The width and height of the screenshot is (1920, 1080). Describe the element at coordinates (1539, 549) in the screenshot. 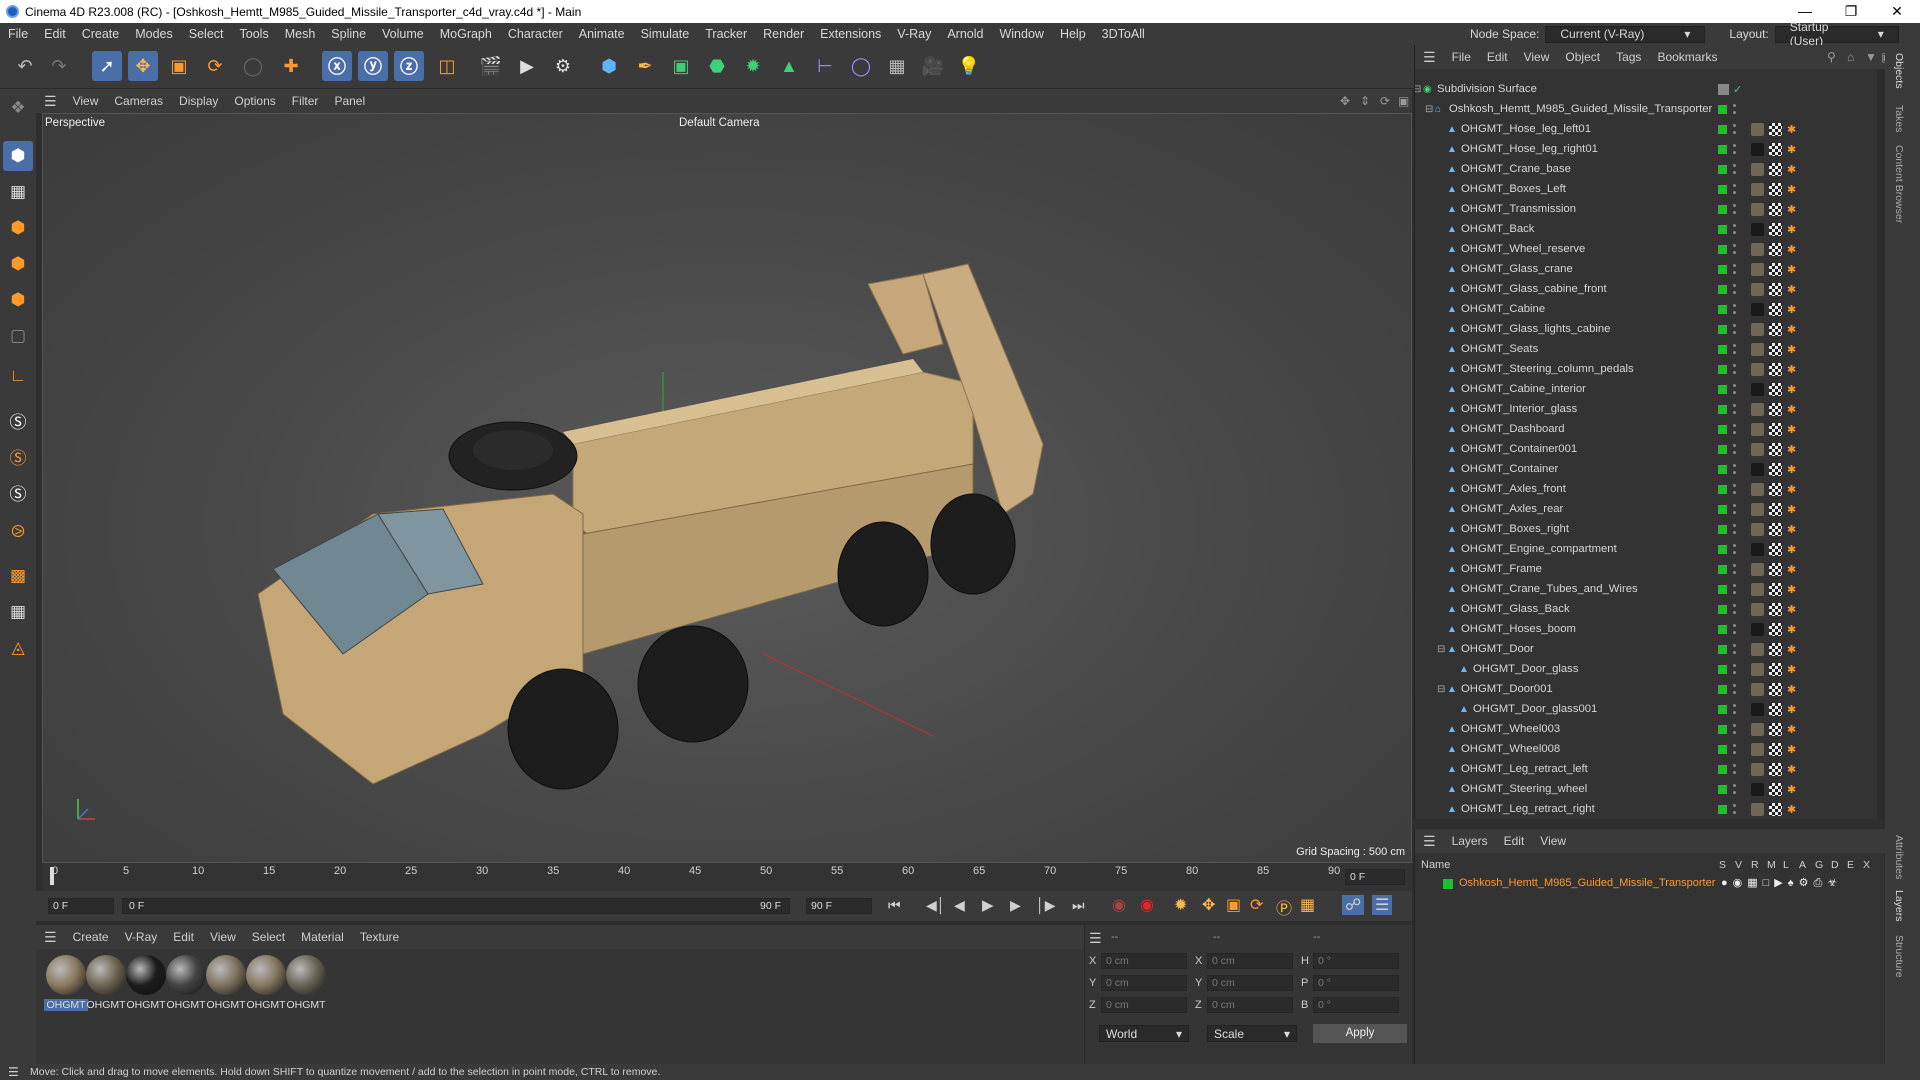

I see `object-name: OHGMT_Engine_compartment` at that location.